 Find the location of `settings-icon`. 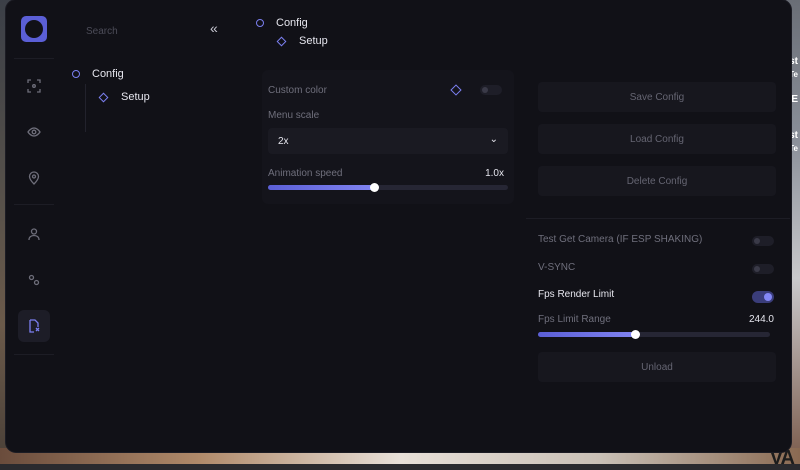

settings-icon is located at coordinates (34, 280).